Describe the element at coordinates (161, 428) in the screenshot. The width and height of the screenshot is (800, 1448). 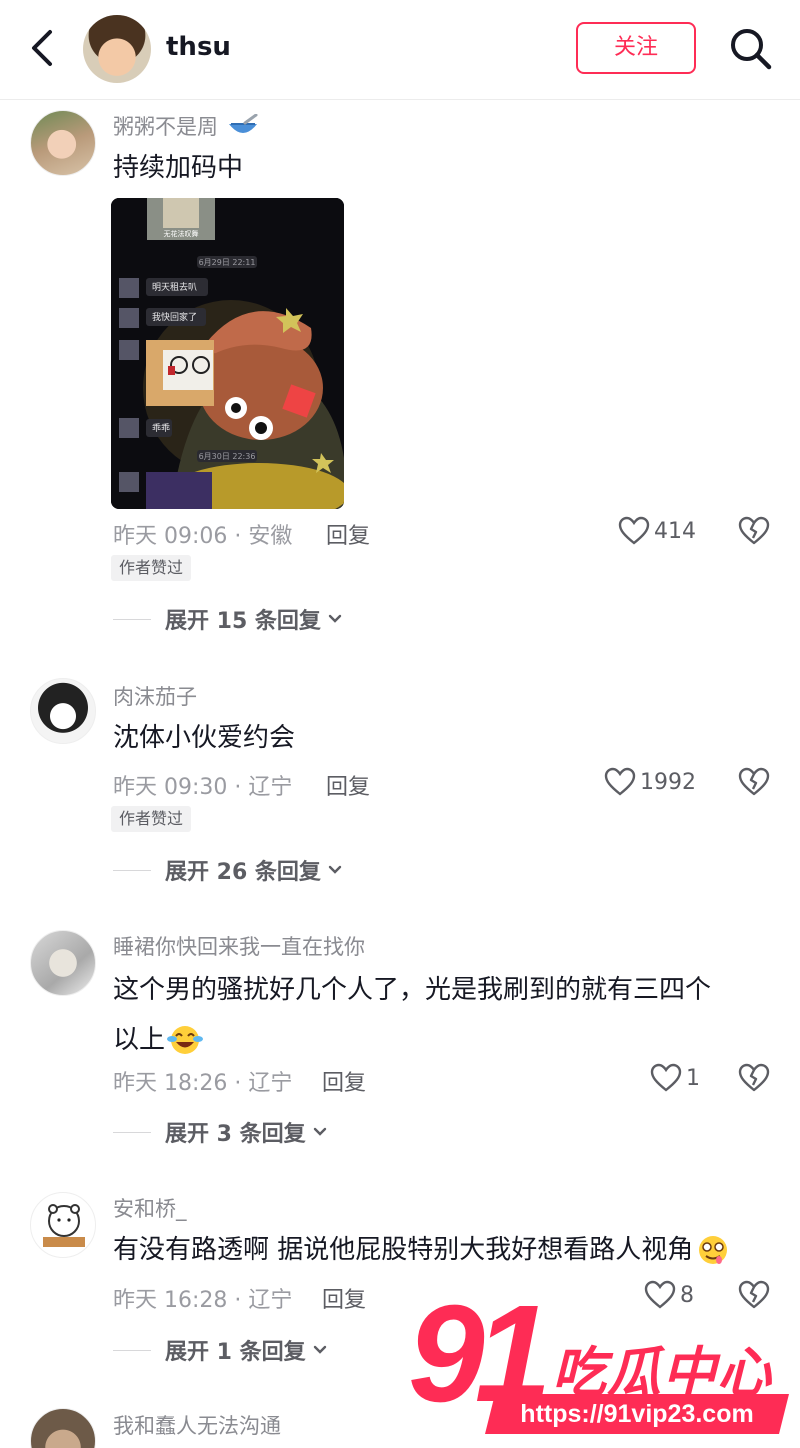
I see `photo-msg-3: 乖乖` at that location.